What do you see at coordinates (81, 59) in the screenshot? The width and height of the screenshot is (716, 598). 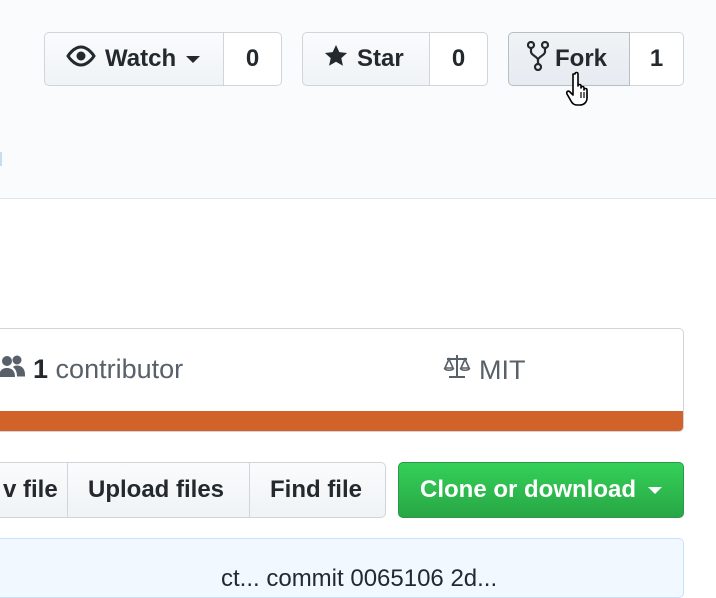 I see `eye-icon` at bounding box center [81, 59].